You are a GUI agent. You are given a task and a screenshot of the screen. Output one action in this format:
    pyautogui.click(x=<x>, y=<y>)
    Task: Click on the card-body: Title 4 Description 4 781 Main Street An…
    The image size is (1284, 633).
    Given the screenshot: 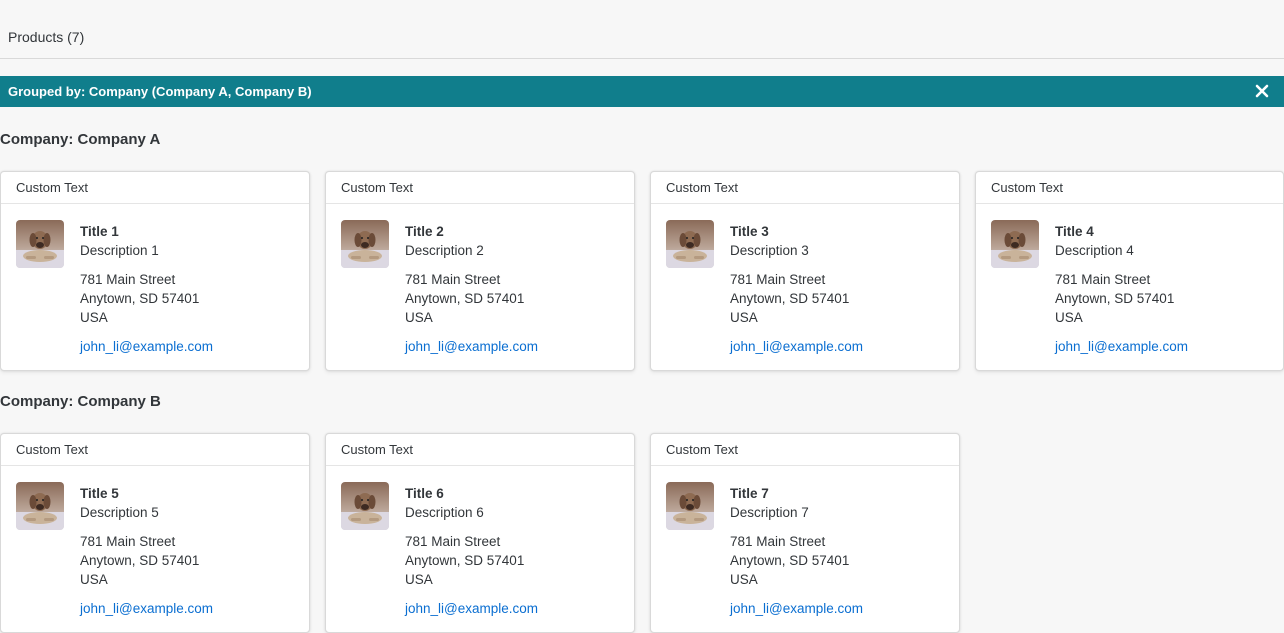 What is the action you would take?
    pyautogui.click(x=1129, y=287)
    